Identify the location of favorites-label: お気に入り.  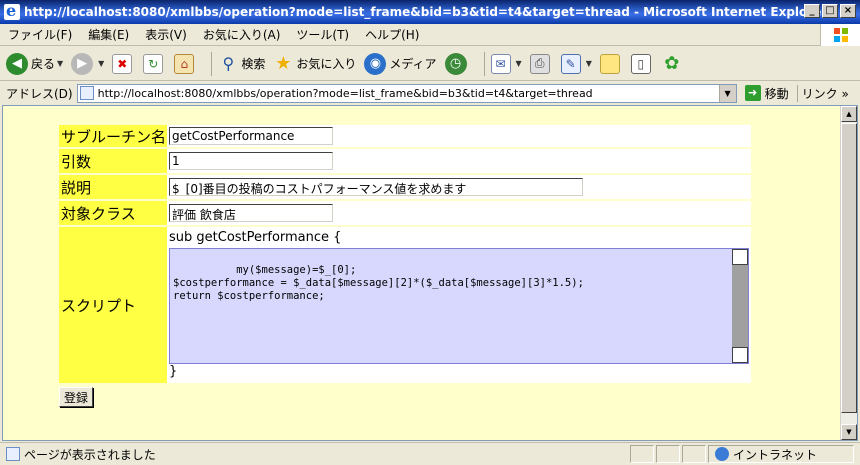
(326, 64).